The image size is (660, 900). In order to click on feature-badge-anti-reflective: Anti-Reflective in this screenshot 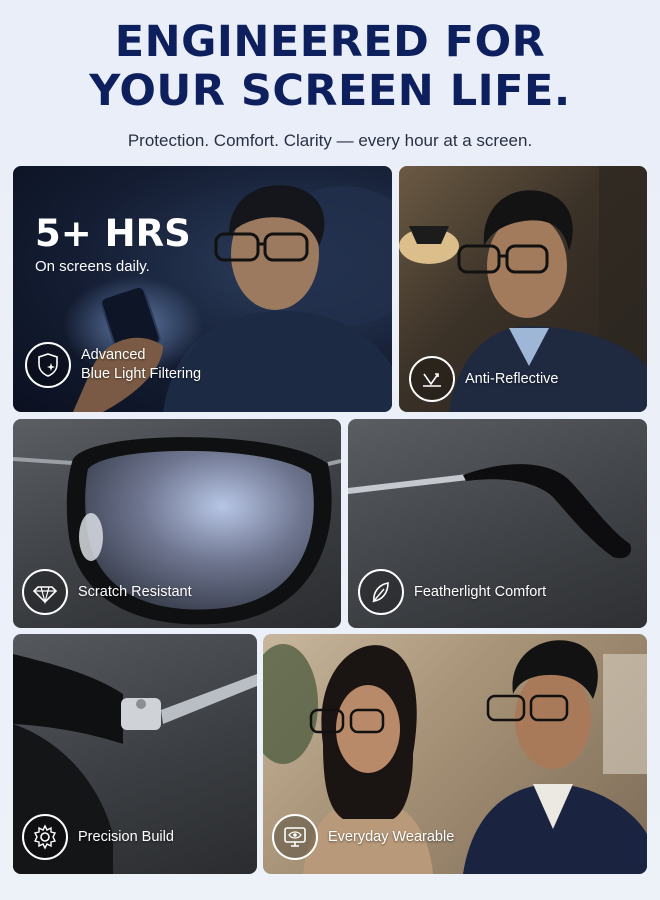, I will do `click(483, 379)`.